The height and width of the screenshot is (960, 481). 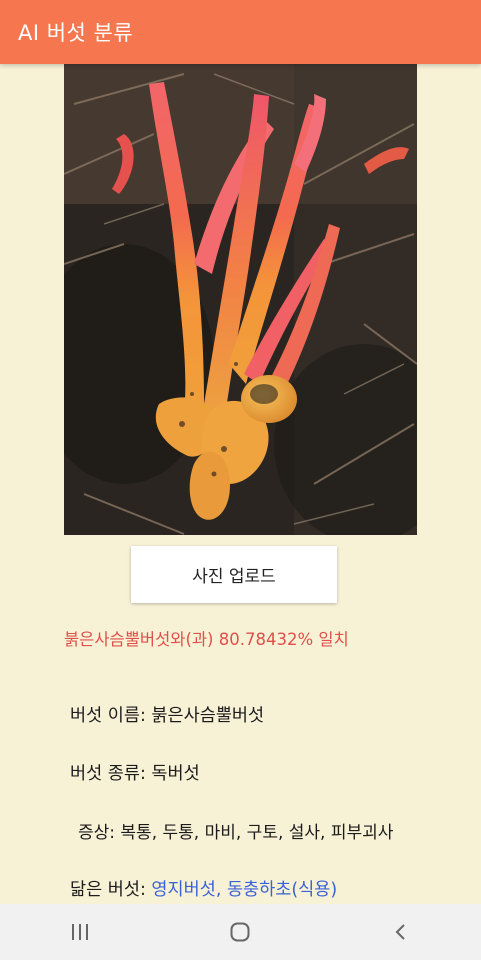 I want to click on system-nav-bar, so click(x=240, y=932).